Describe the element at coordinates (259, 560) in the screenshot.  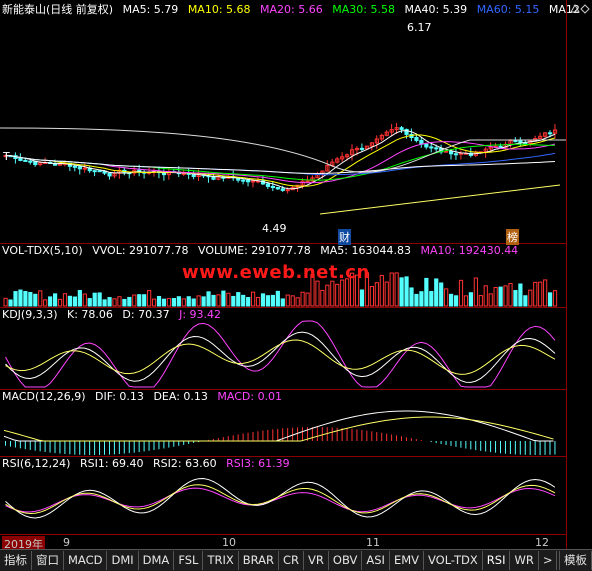
I see `tab-7: BRAR` at that location.